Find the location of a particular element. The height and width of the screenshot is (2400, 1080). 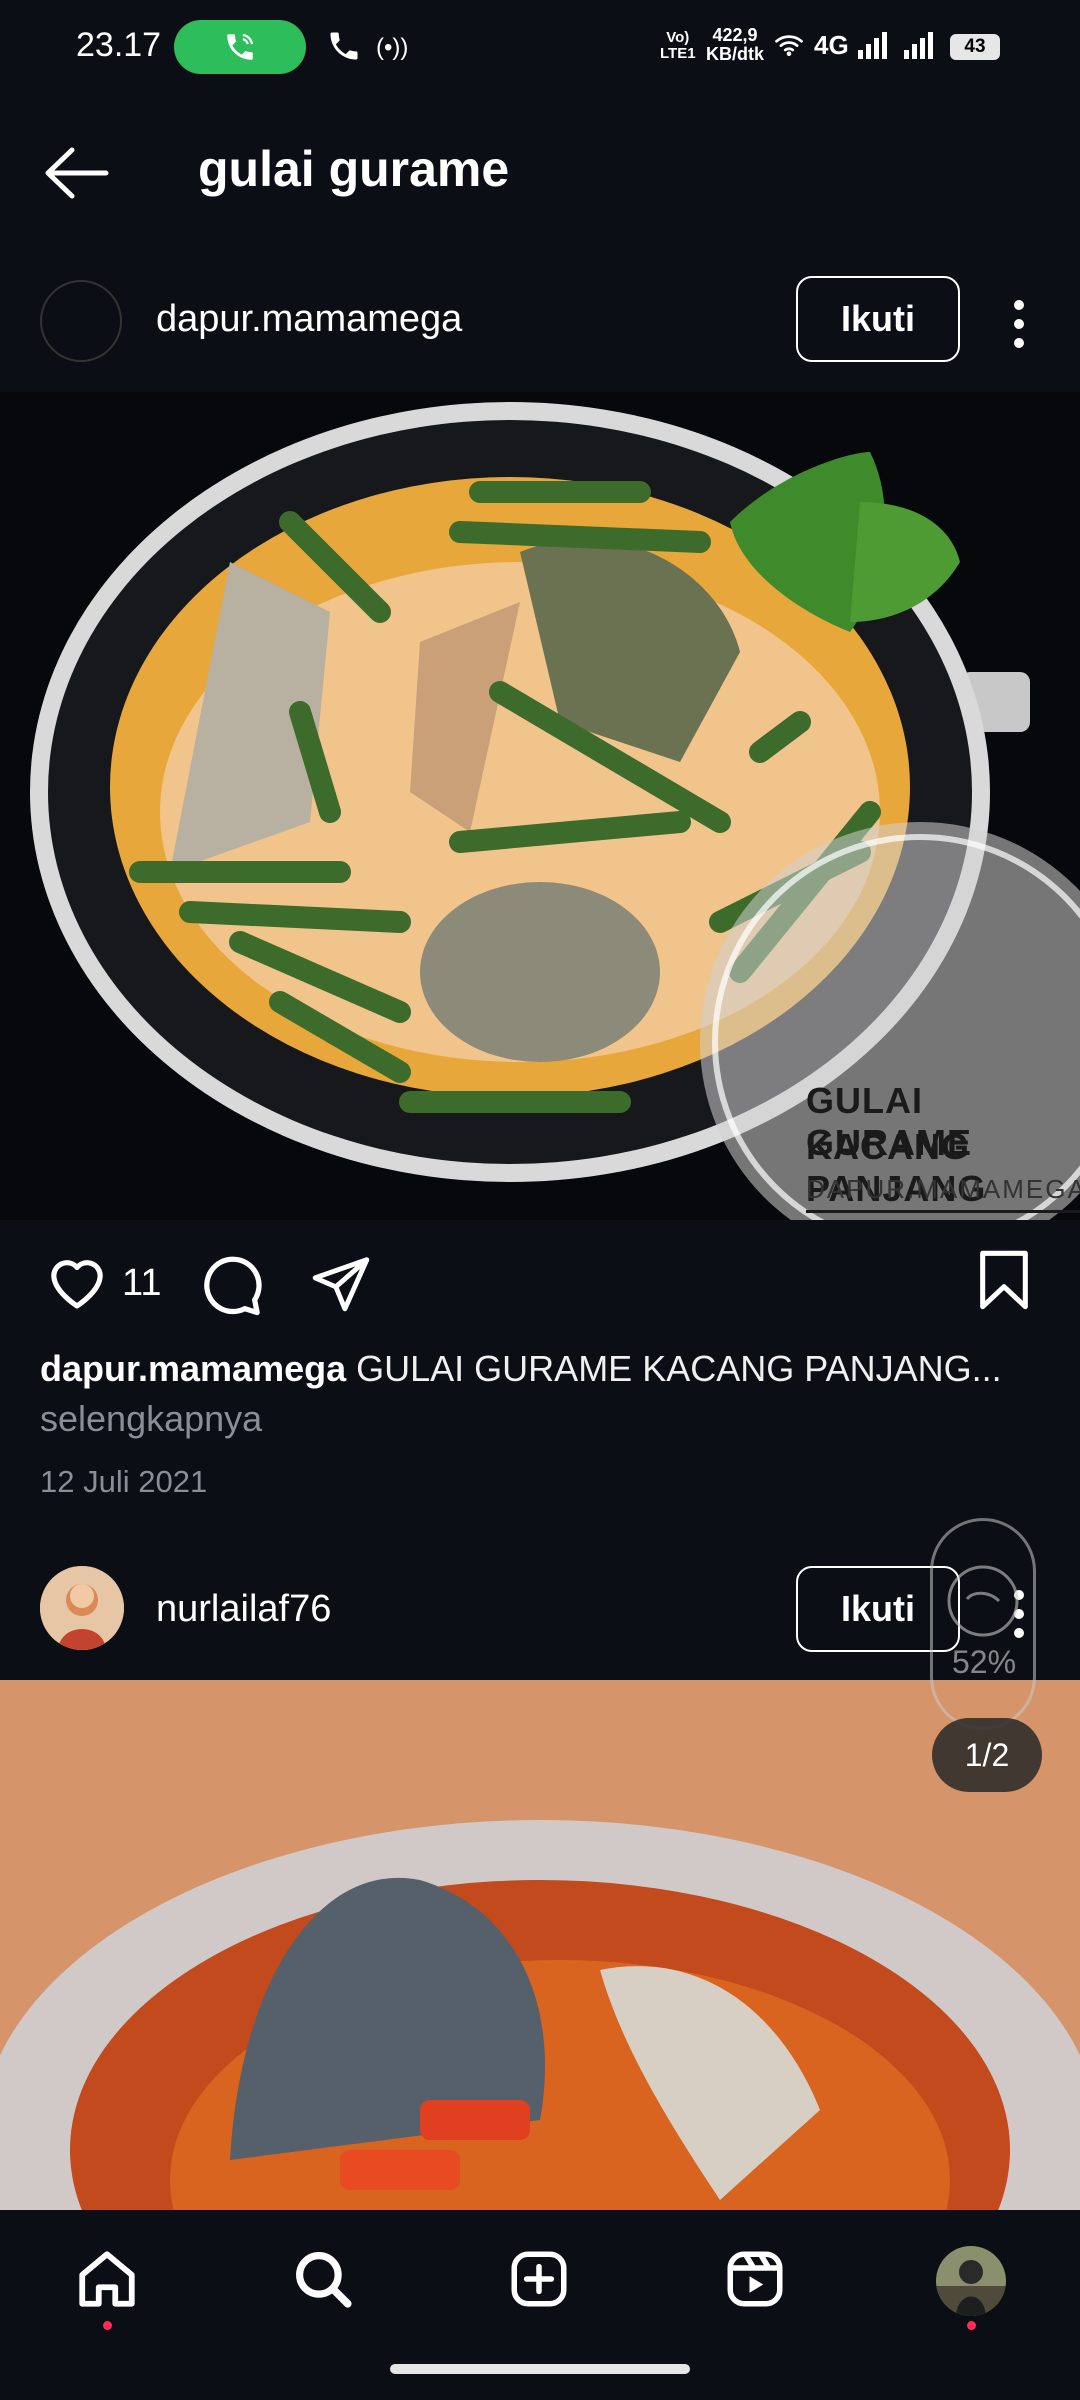

comment-icon is located at coordinates (231, 1285).